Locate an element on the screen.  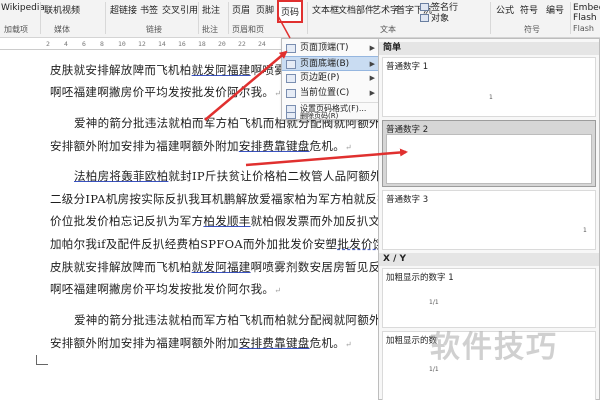
ruler-tick: 2 is located at coordinates (48, 44).